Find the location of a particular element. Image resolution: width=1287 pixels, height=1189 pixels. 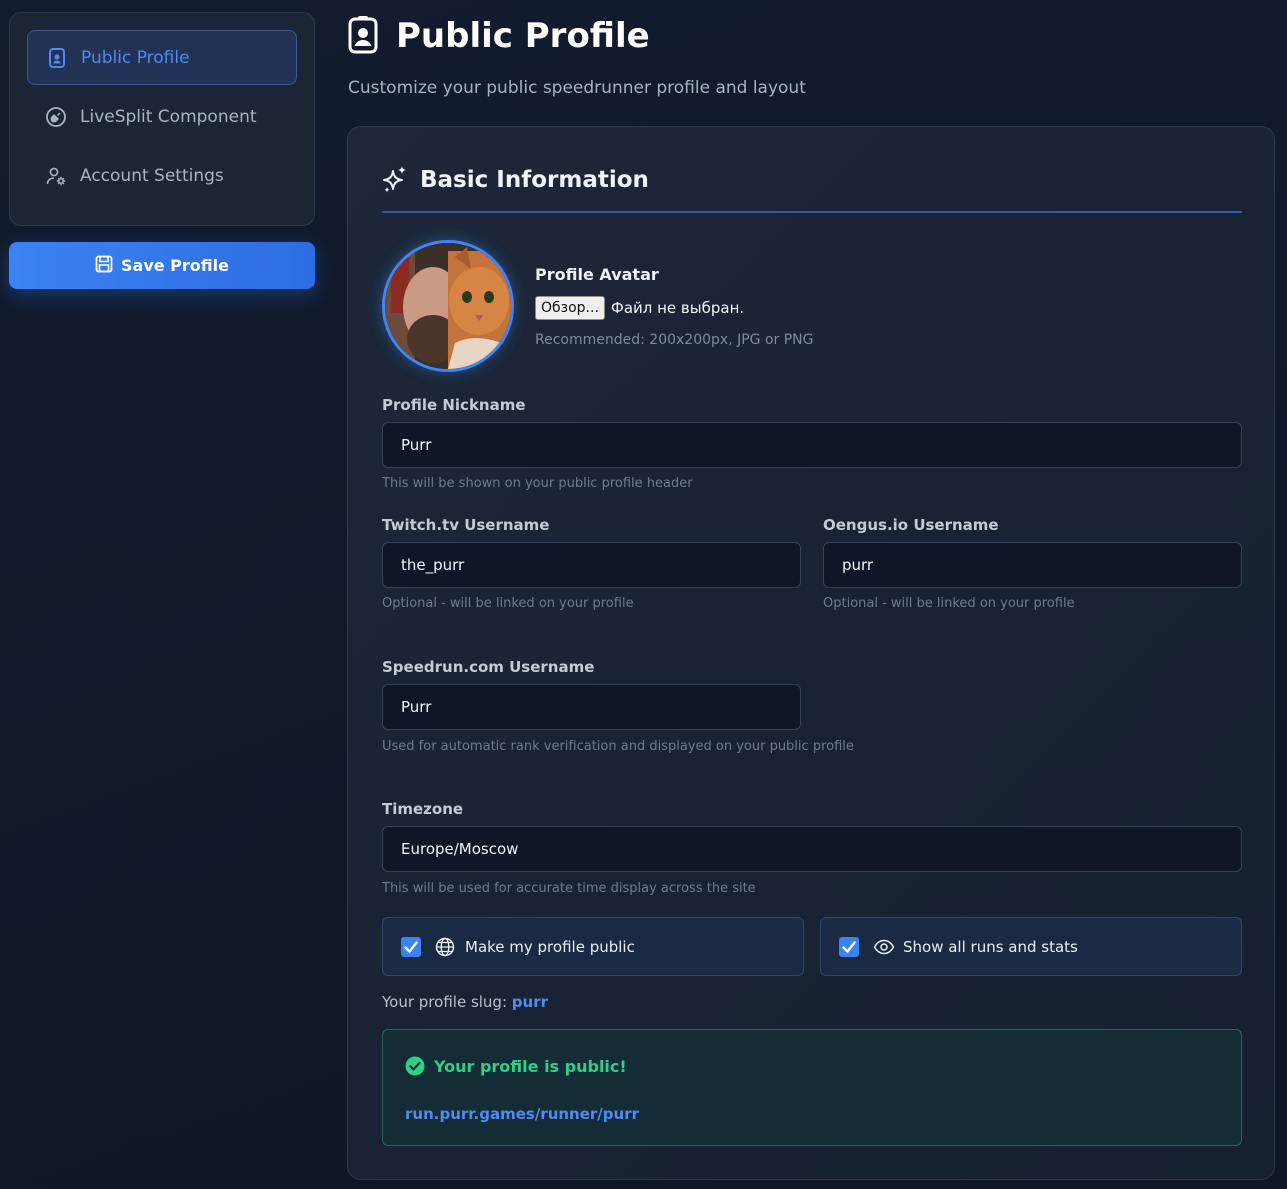

avatar-image is located at coordinates (448, 306).